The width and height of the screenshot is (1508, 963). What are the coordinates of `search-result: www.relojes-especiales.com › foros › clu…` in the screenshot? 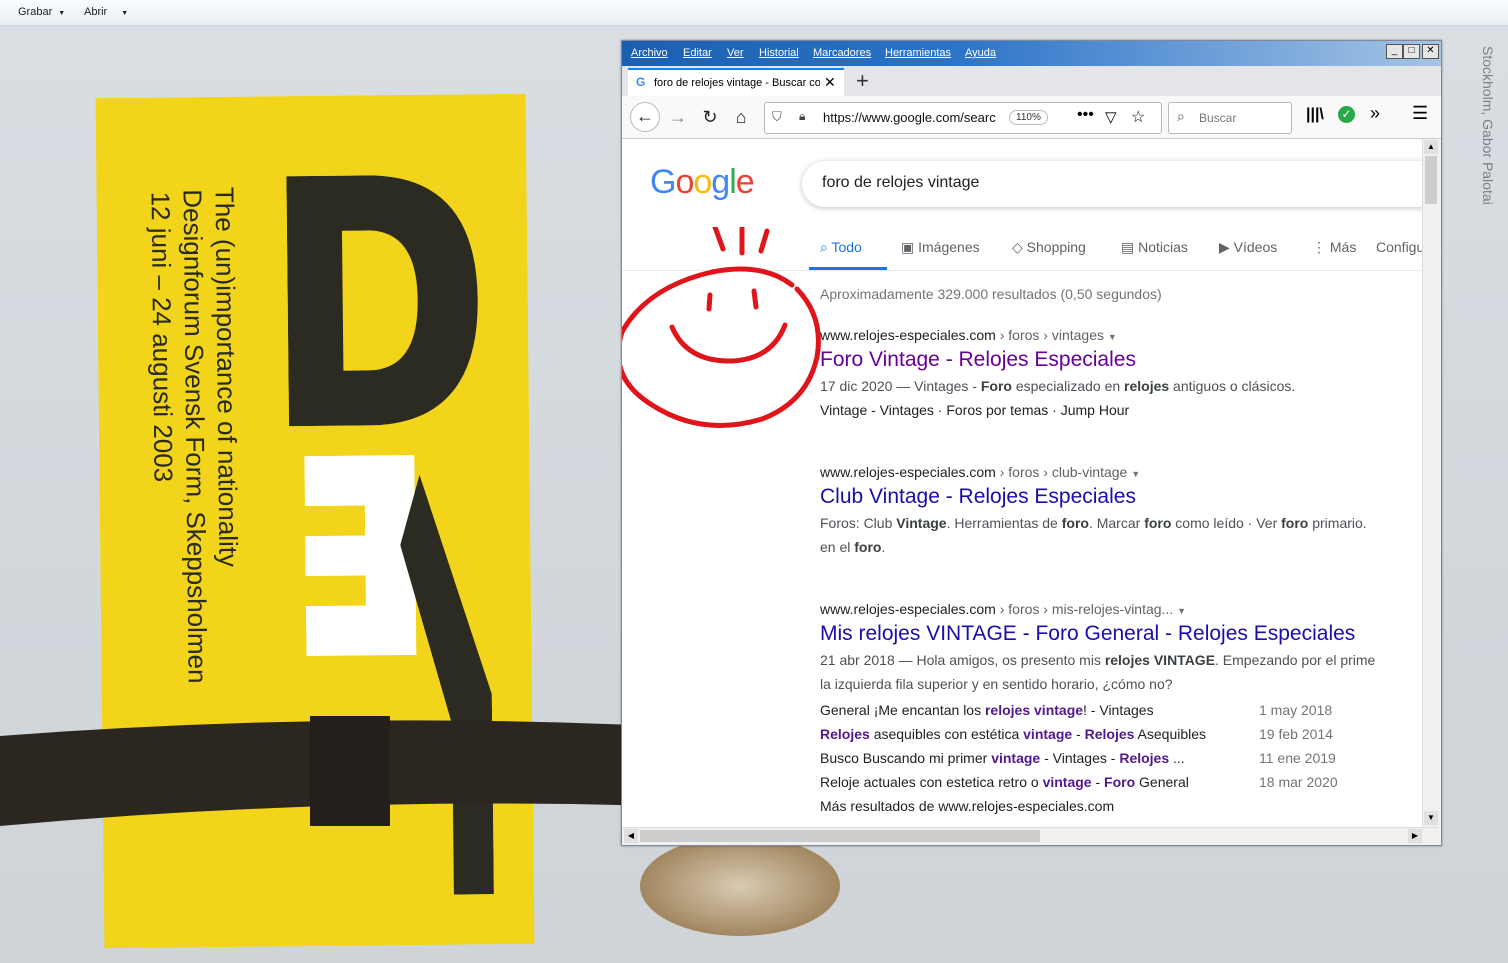 It's located at (1121, 511).